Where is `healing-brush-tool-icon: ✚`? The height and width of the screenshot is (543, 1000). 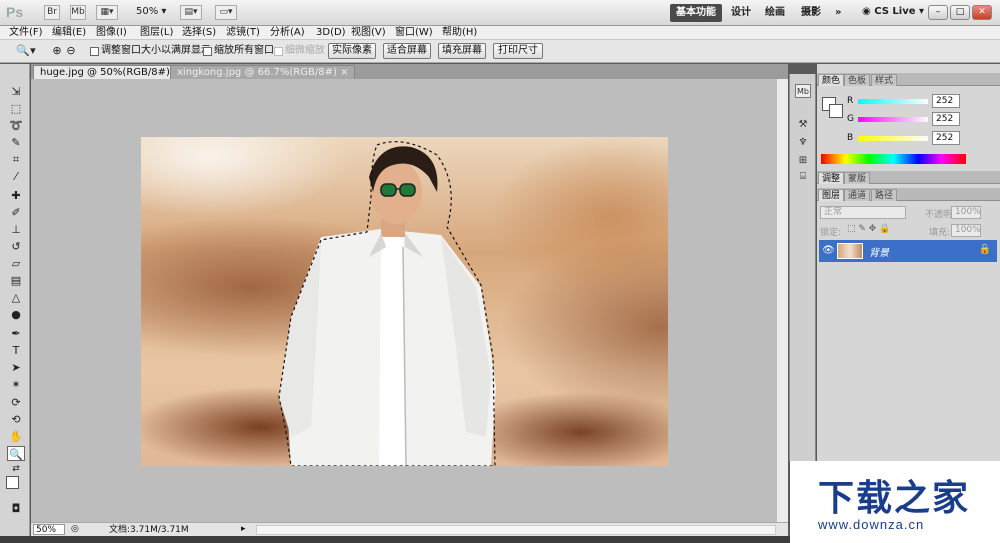 healing-brush-tool-icon: ✚ is located at coordinates (16, 195).